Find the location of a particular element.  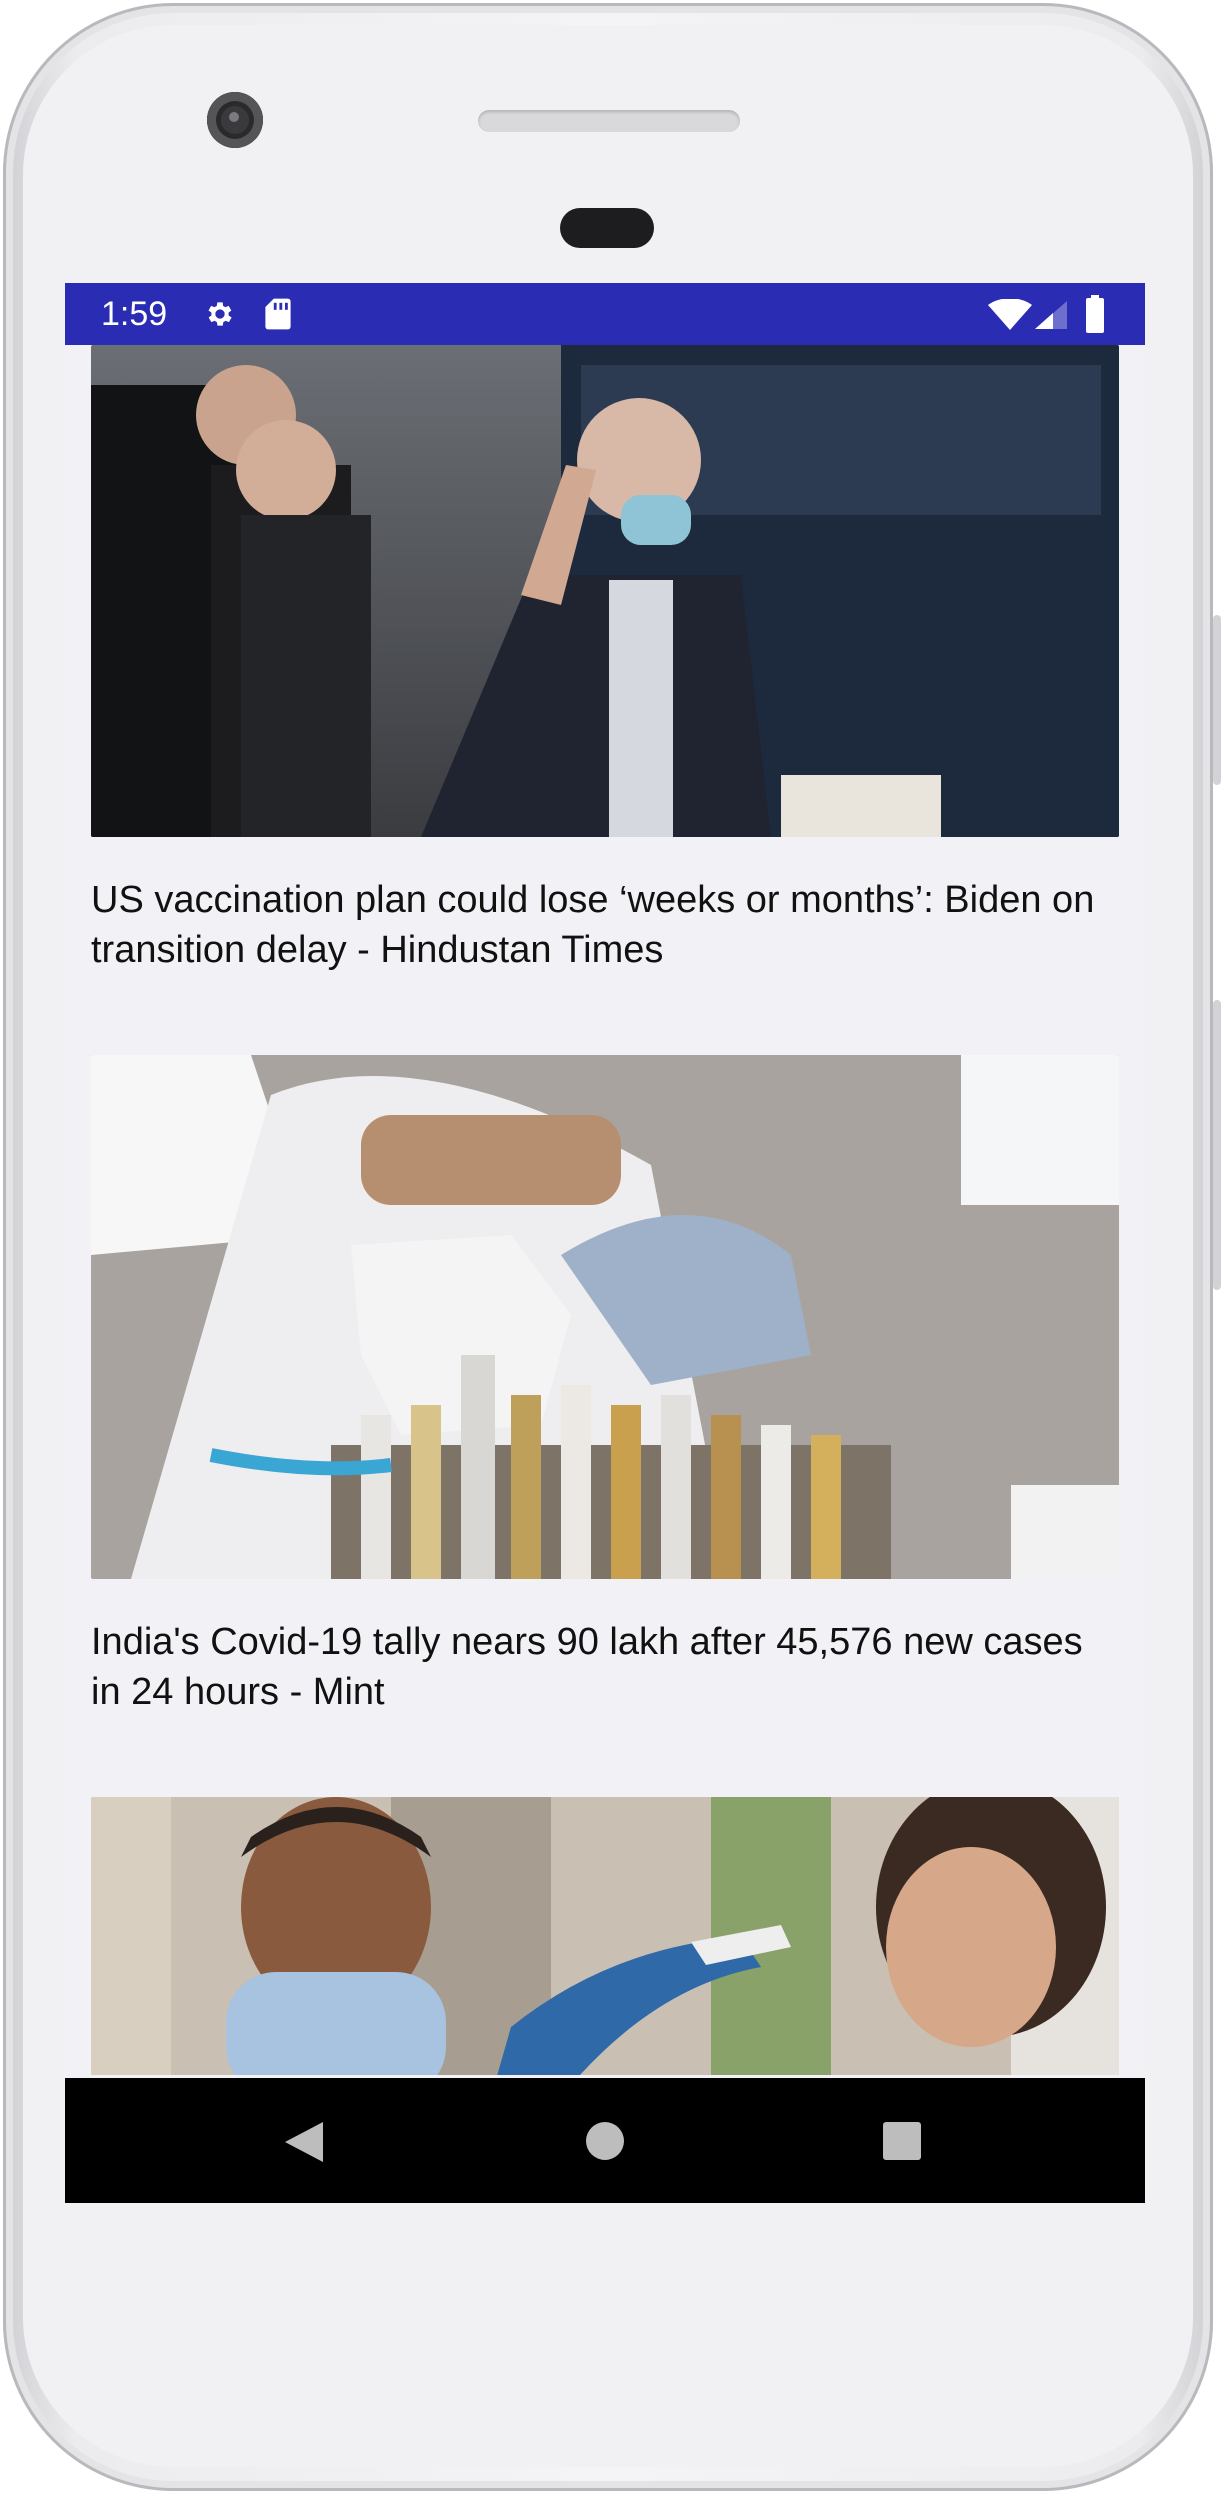

navigation-bar is located at coordinates (605, 2140).